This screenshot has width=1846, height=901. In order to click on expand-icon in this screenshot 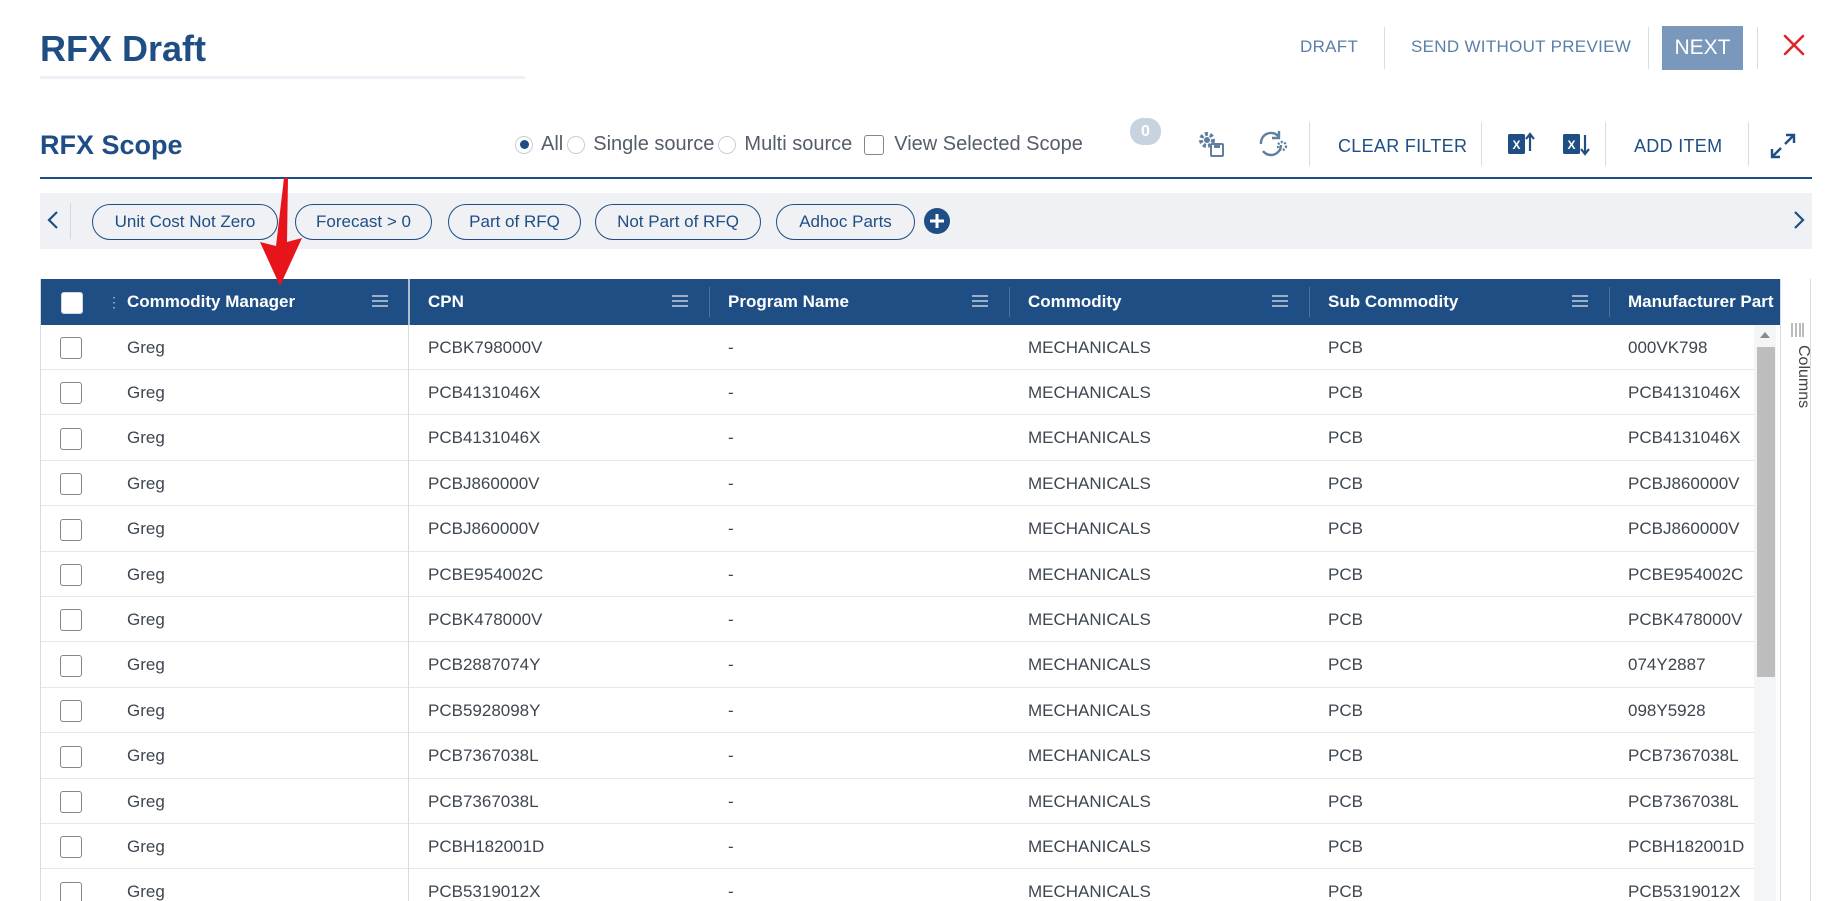, I will do `click(1783, 148)`.